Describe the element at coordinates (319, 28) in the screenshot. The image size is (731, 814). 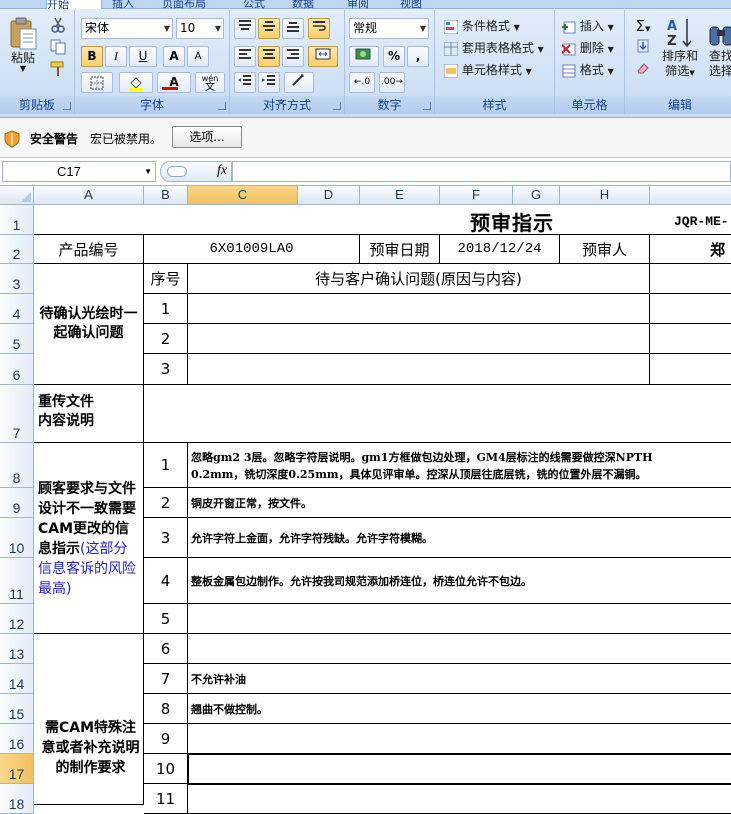
I see `wrap-text-button` at that location.